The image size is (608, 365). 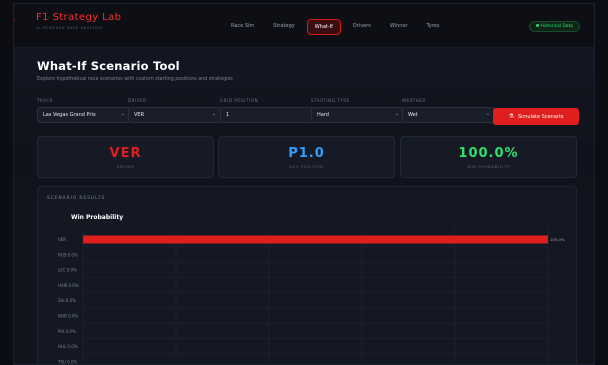 I want to click on app-subtitle: AI-POWERED RACE ANALYSIS, so click(x=69, y=28).